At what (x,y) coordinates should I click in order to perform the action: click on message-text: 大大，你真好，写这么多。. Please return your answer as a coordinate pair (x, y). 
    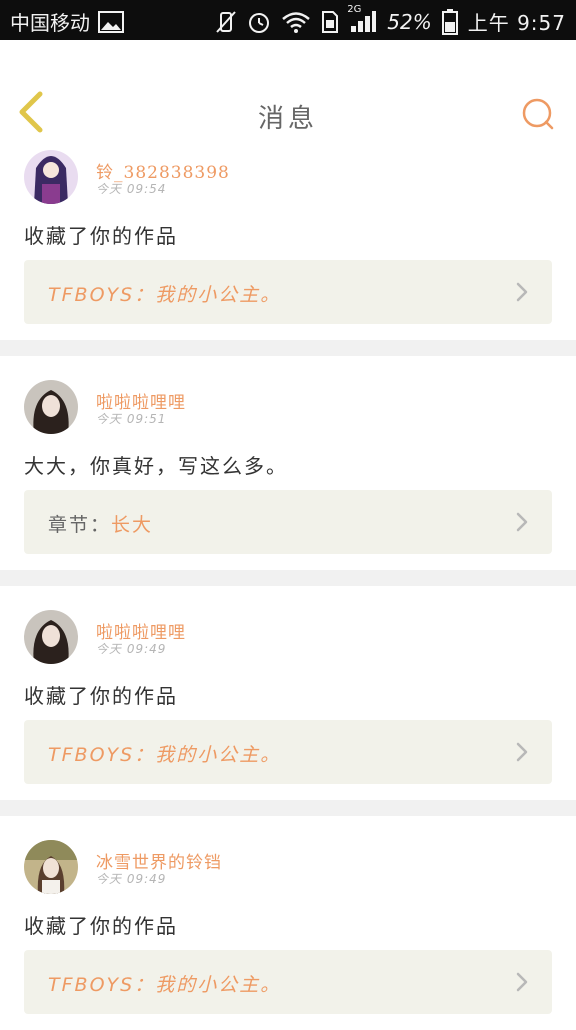
    Looking at the image, I should click on (156, 466).